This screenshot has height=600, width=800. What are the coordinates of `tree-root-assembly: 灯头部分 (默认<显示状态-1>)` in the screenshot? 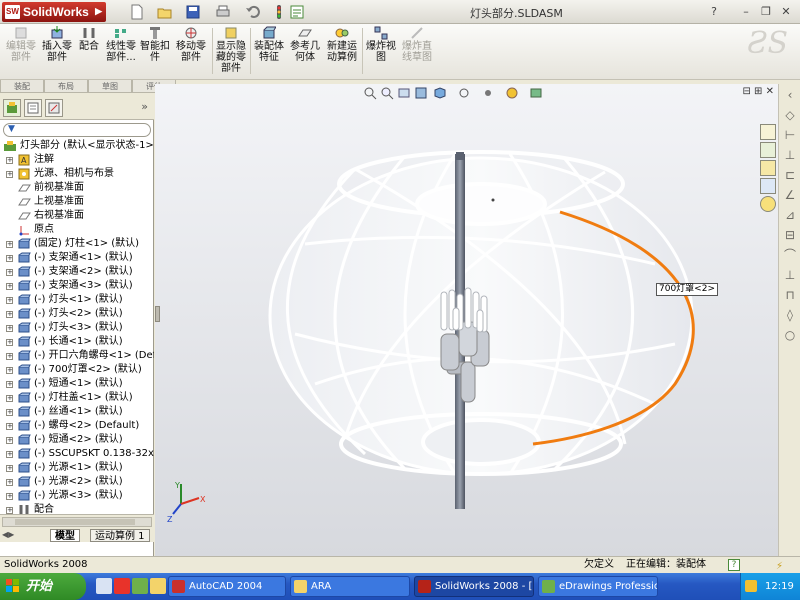 It's located at (77, 146).